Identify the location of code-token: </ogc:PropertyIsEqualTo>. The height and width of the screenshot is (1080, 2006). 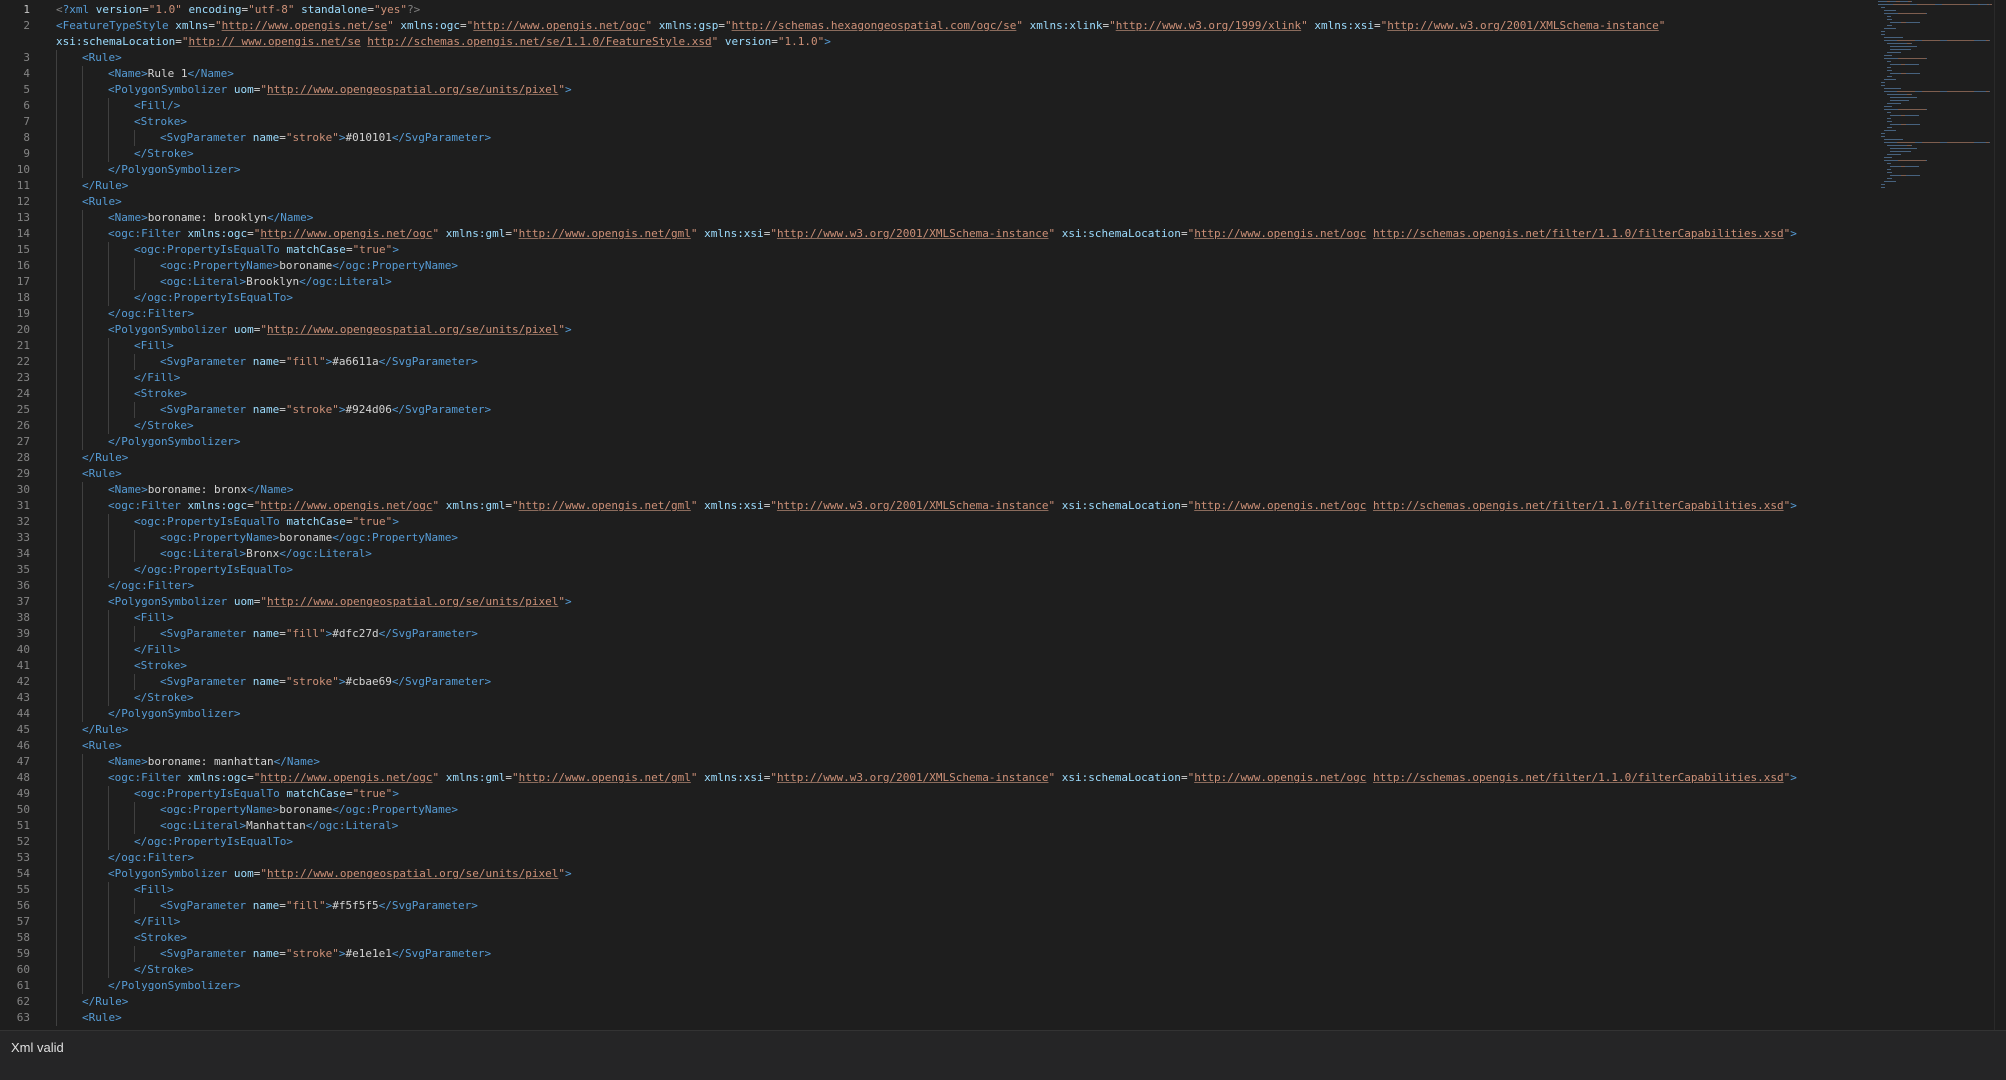
(213, 297).